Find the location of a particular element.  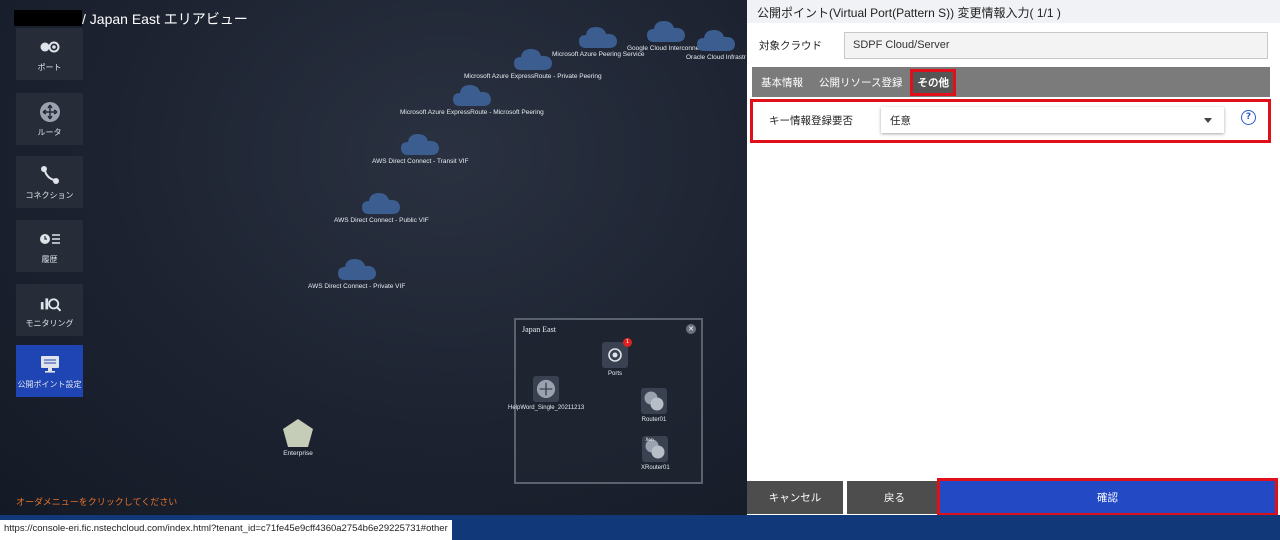

tab-basic-info: 基本情報 is located at coordinates (782, 82).